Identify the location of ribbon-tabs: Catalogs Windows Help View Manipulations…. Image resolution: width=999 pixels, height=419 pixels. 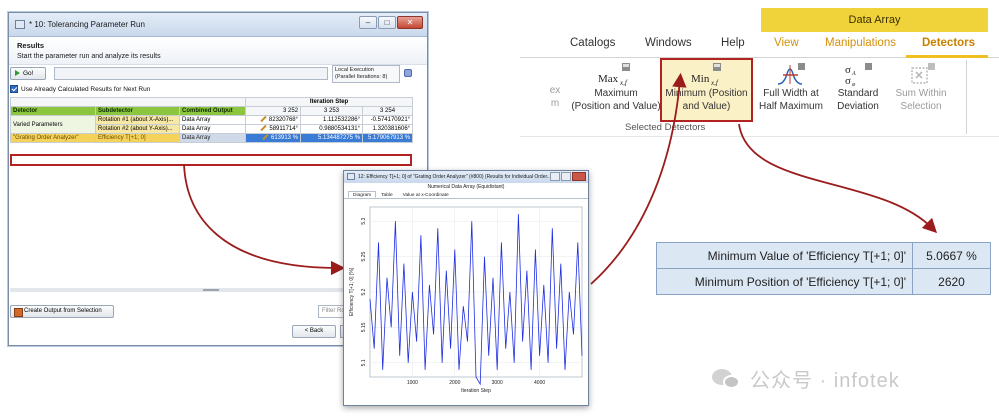
(759, 45).